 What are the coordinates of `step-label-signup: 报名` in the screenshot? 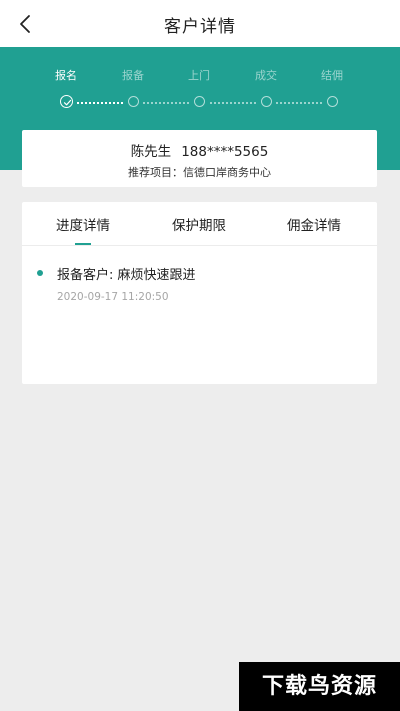 It's located at (66, 75).